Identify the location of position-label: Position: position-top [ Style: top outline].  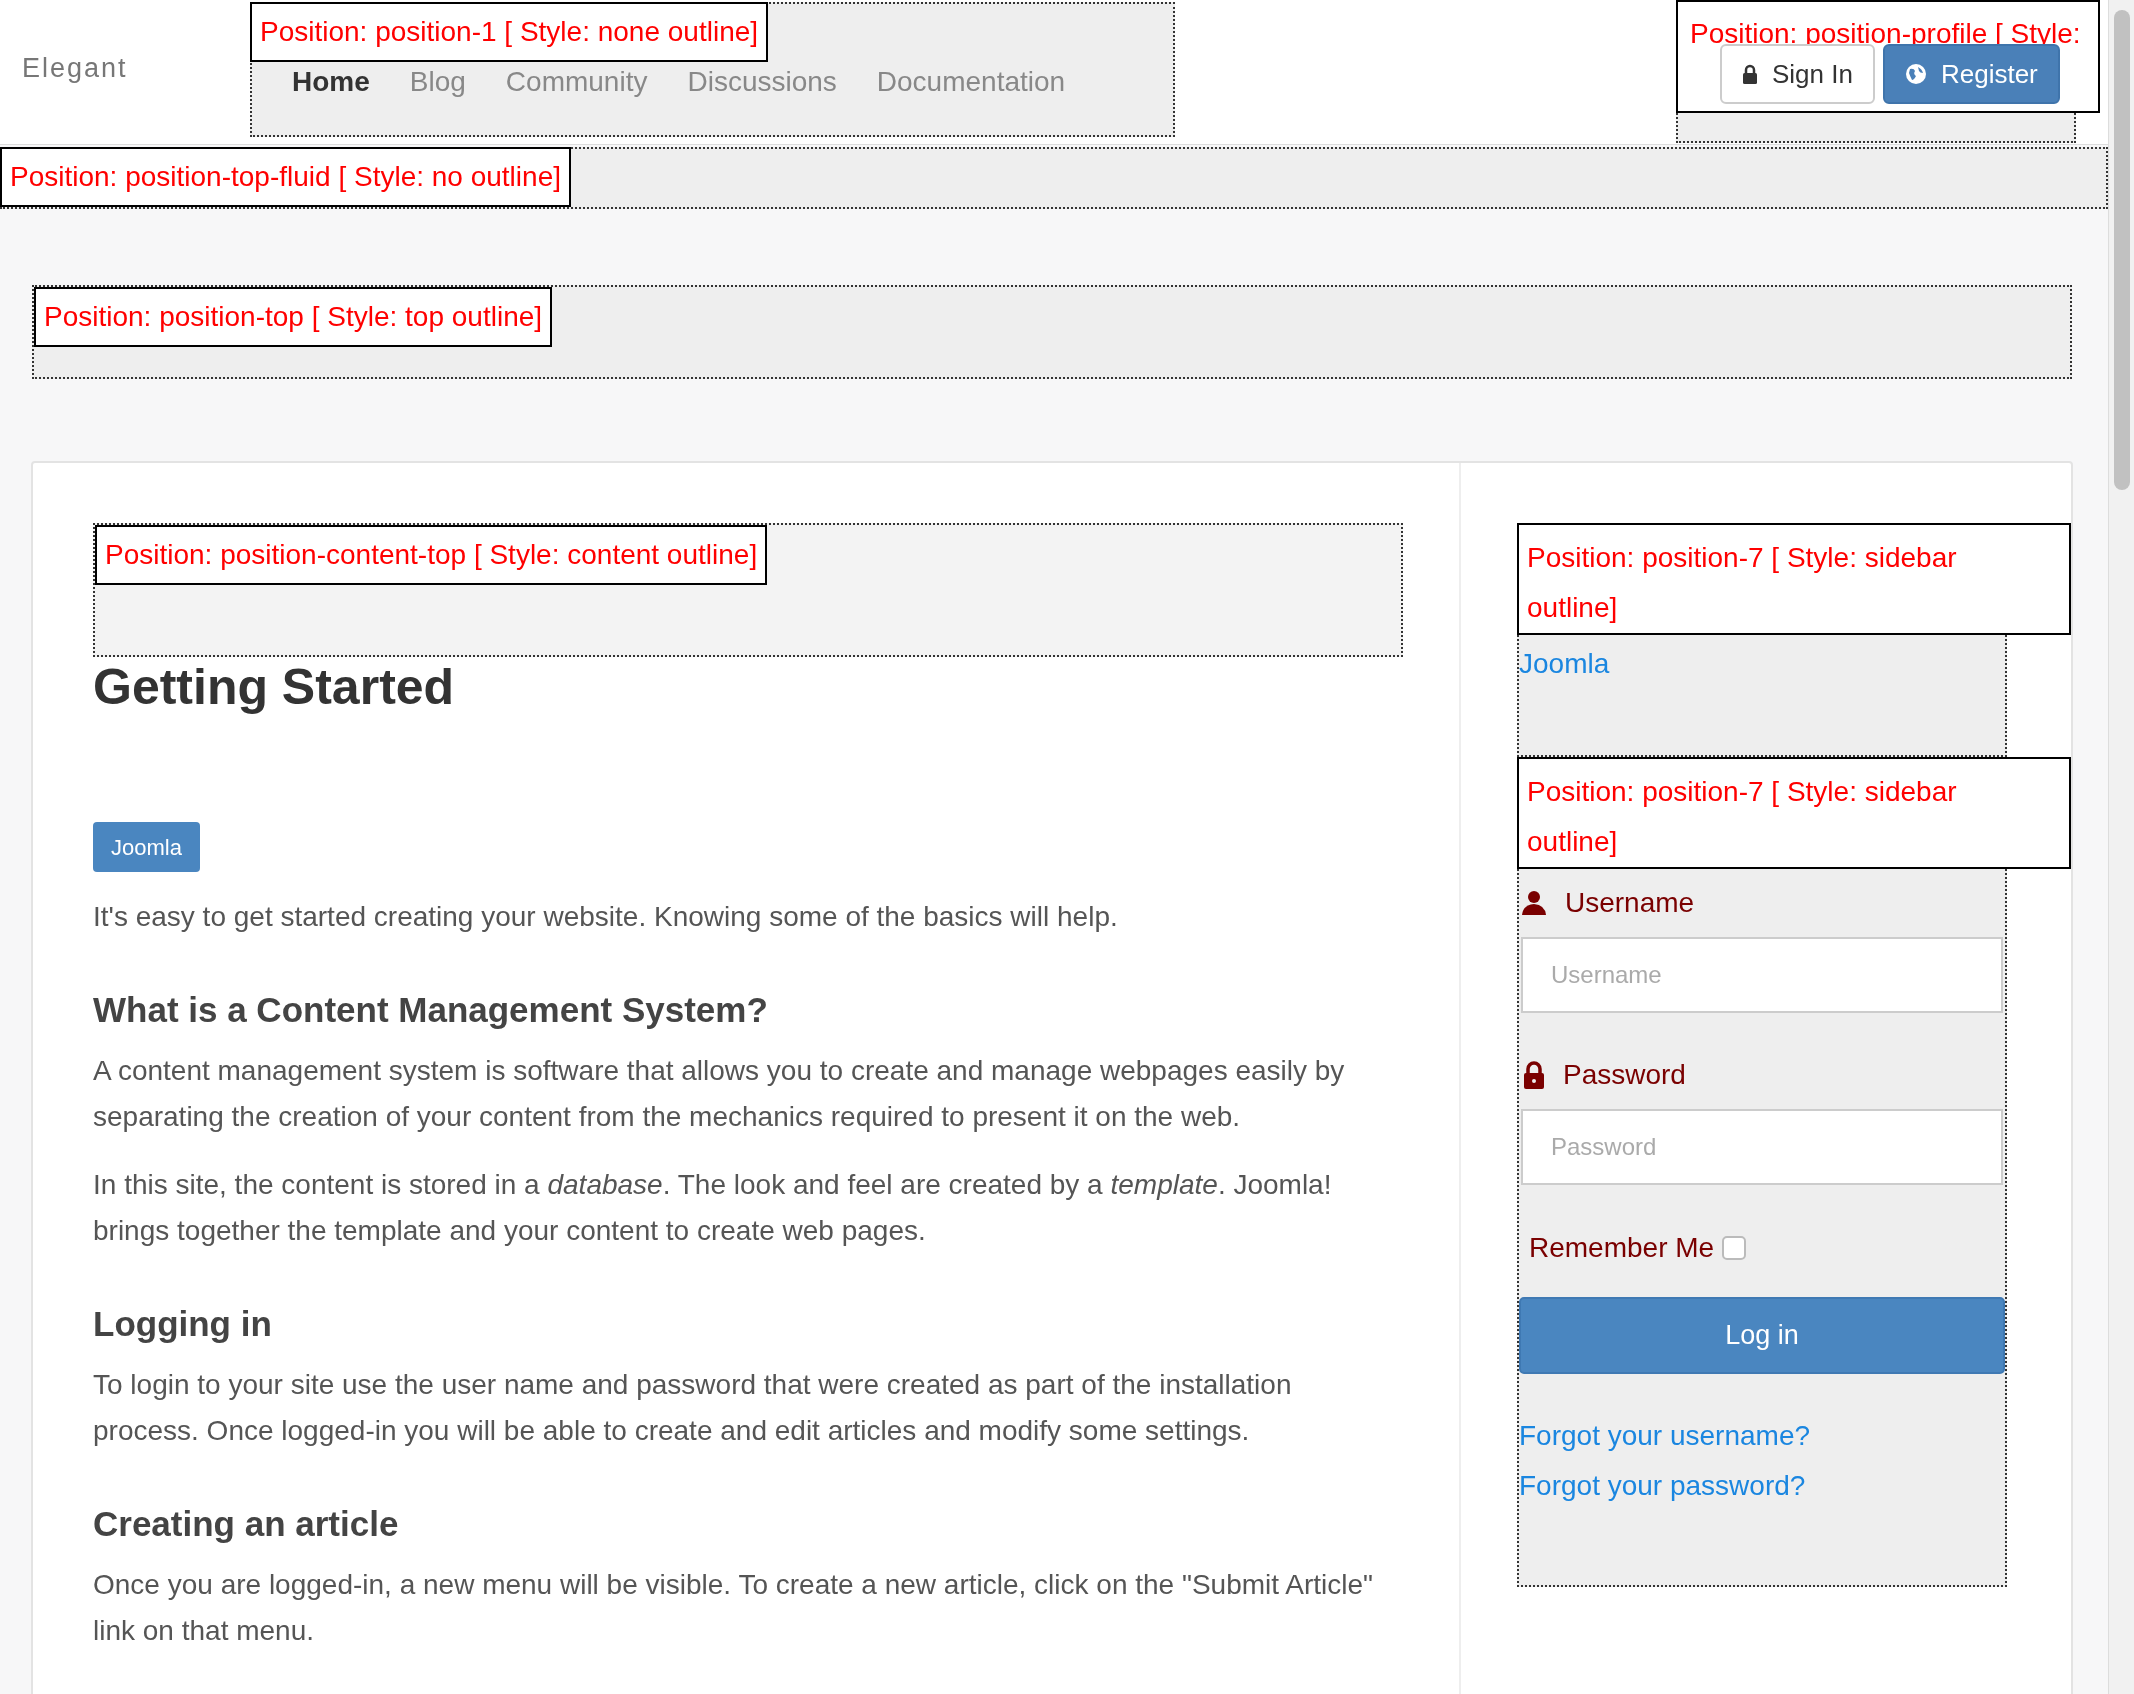
(293, 317).